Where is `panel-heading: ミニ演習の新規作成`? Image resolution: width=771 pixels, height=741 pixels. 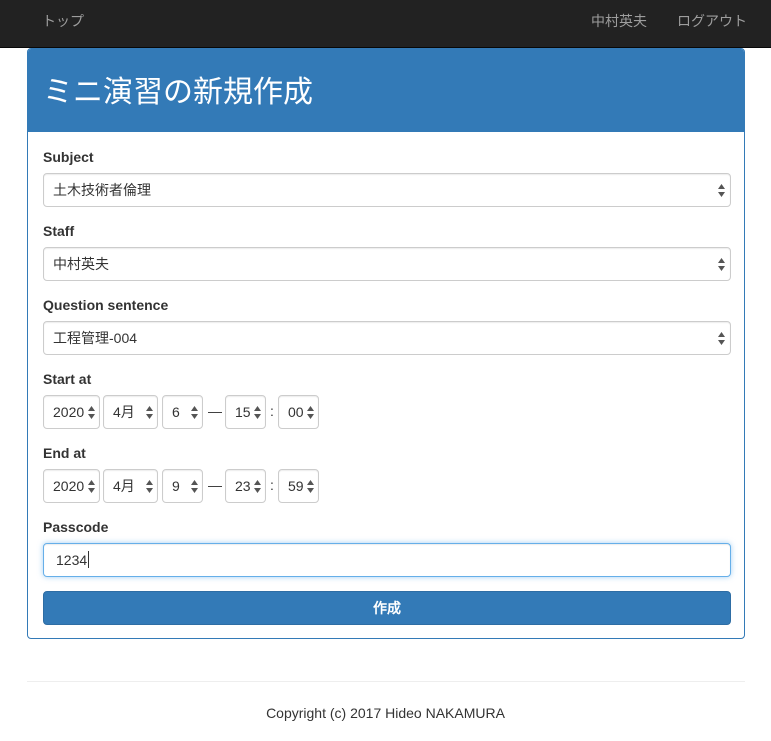 panel-heading: ミニ演習の新規作成 is located at coordinates (386, 90).